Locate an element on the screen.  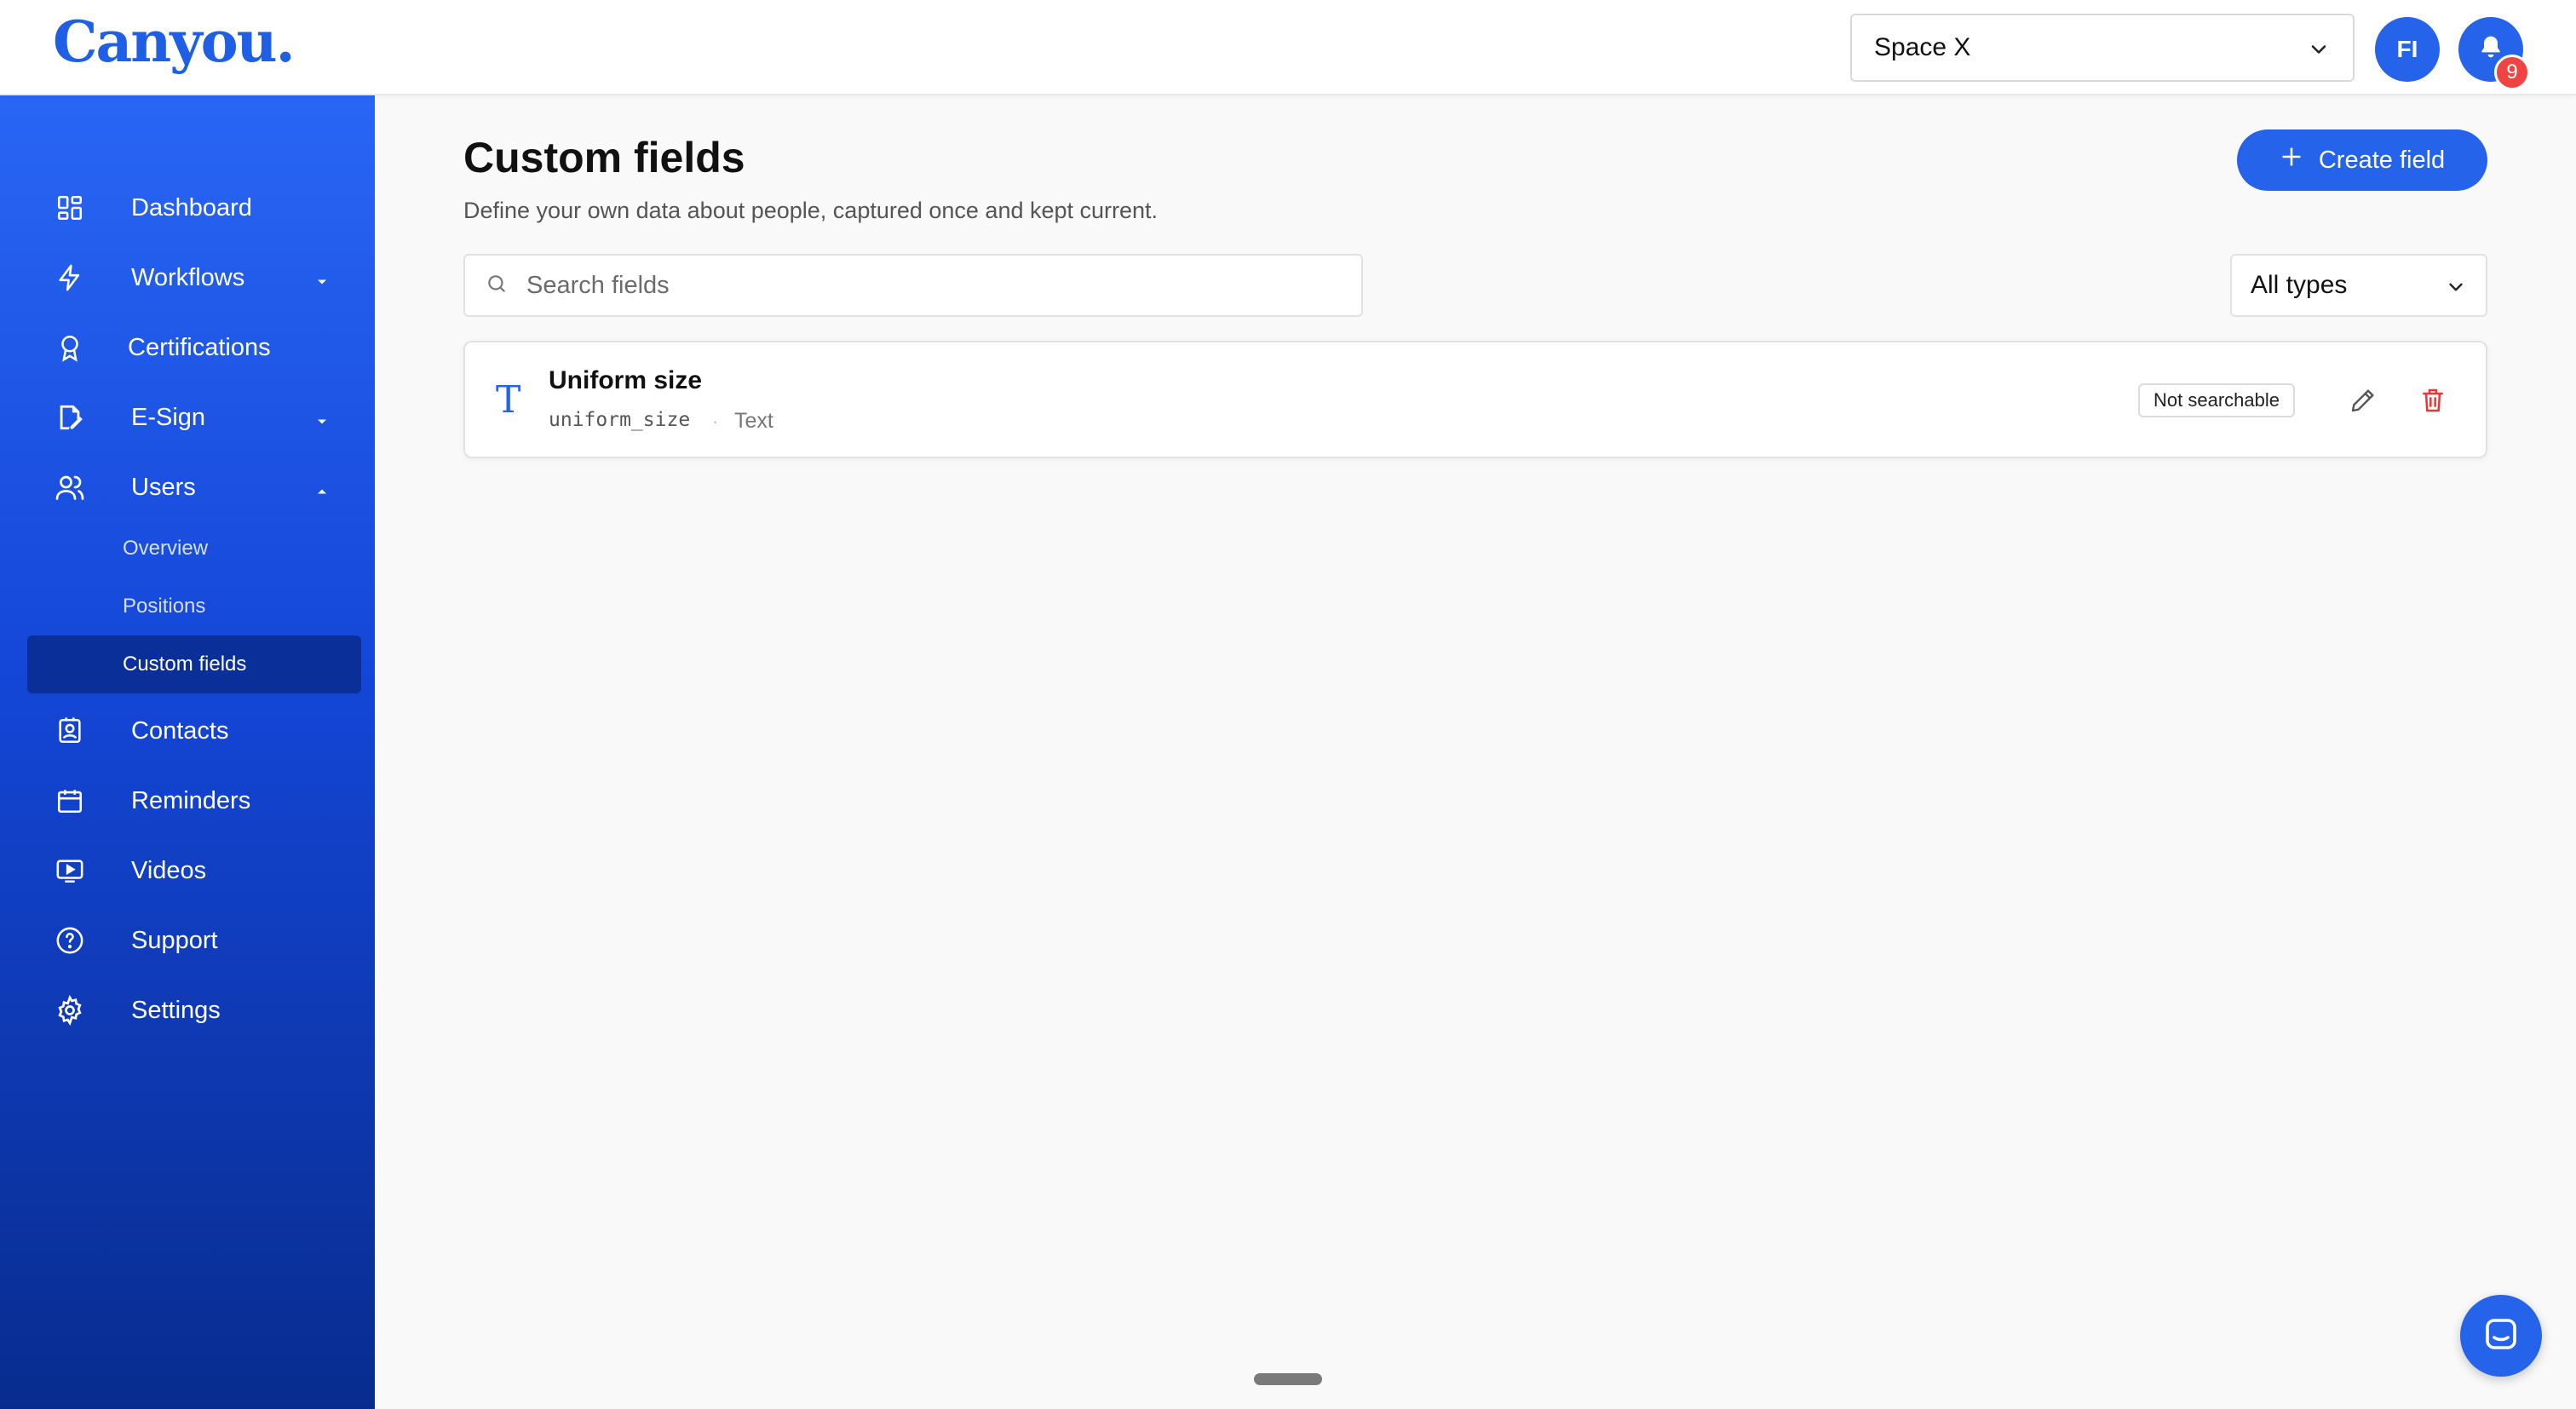
sidebar-item-certifications: Certifications is located at coordinates (194, 348).